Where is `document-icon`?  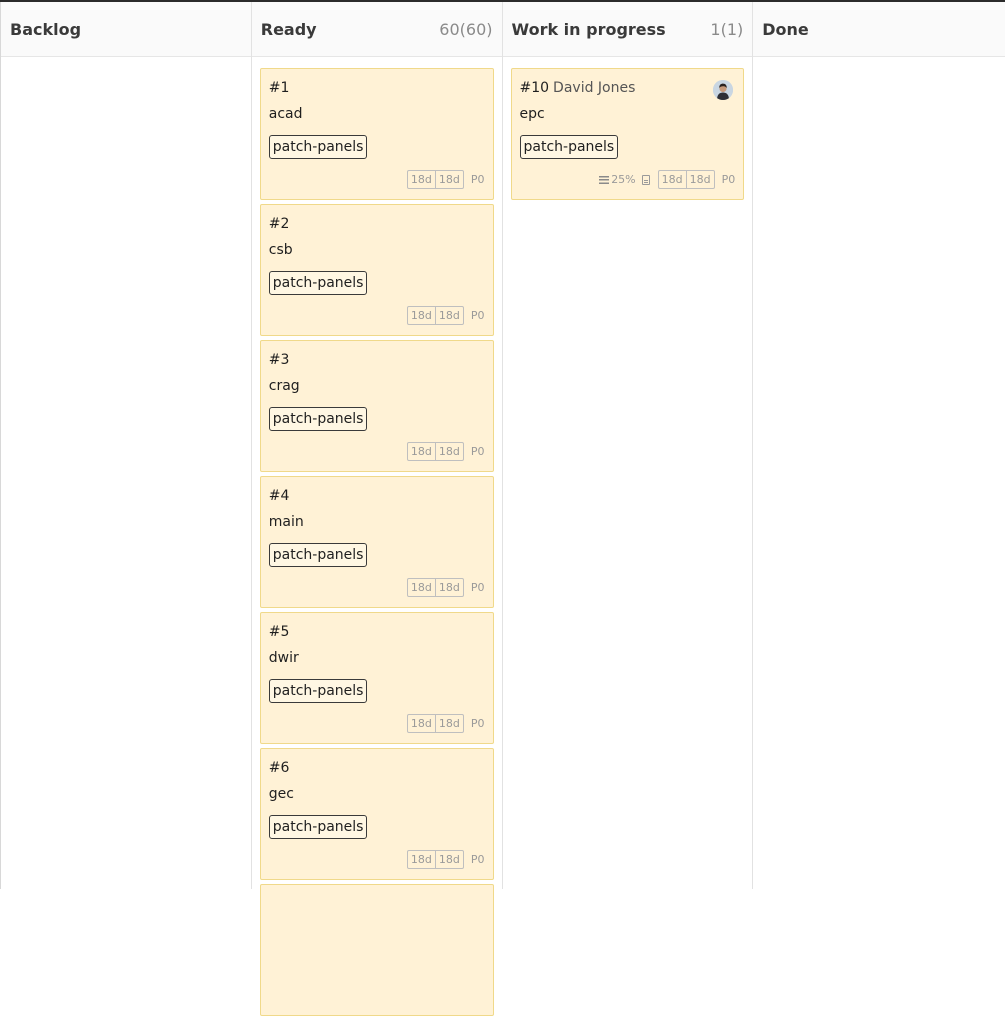 document-icon is located at coordinates (645, 179).